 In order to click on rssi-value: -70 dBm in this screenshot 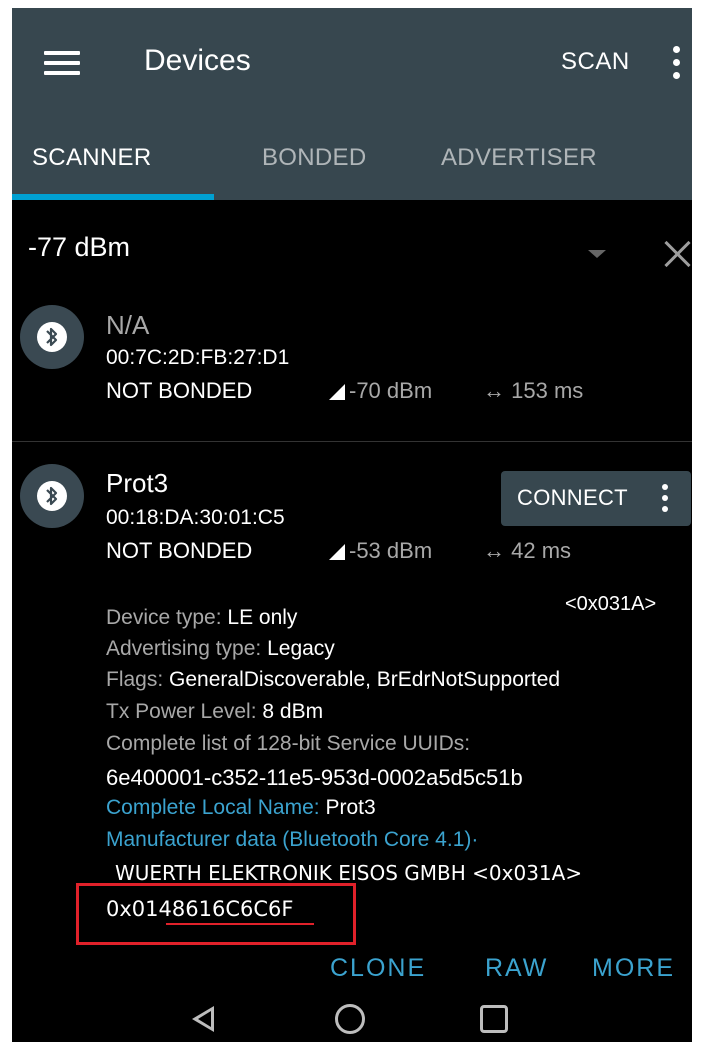, I will do `click(391, 390)`.